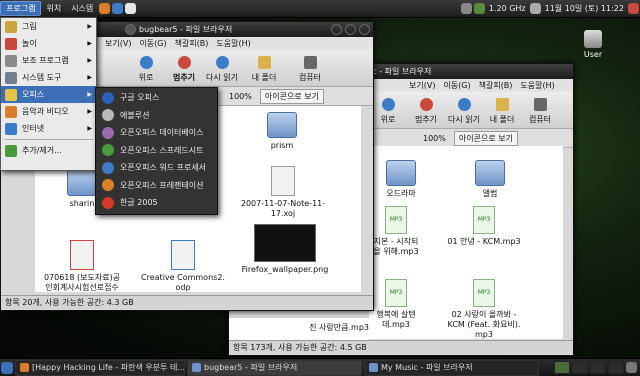 The image size is (640, 376). What do you see at coordinates (631, 367) in the screenshot?
I see `trash-icon` at bounding box center [631, 367].